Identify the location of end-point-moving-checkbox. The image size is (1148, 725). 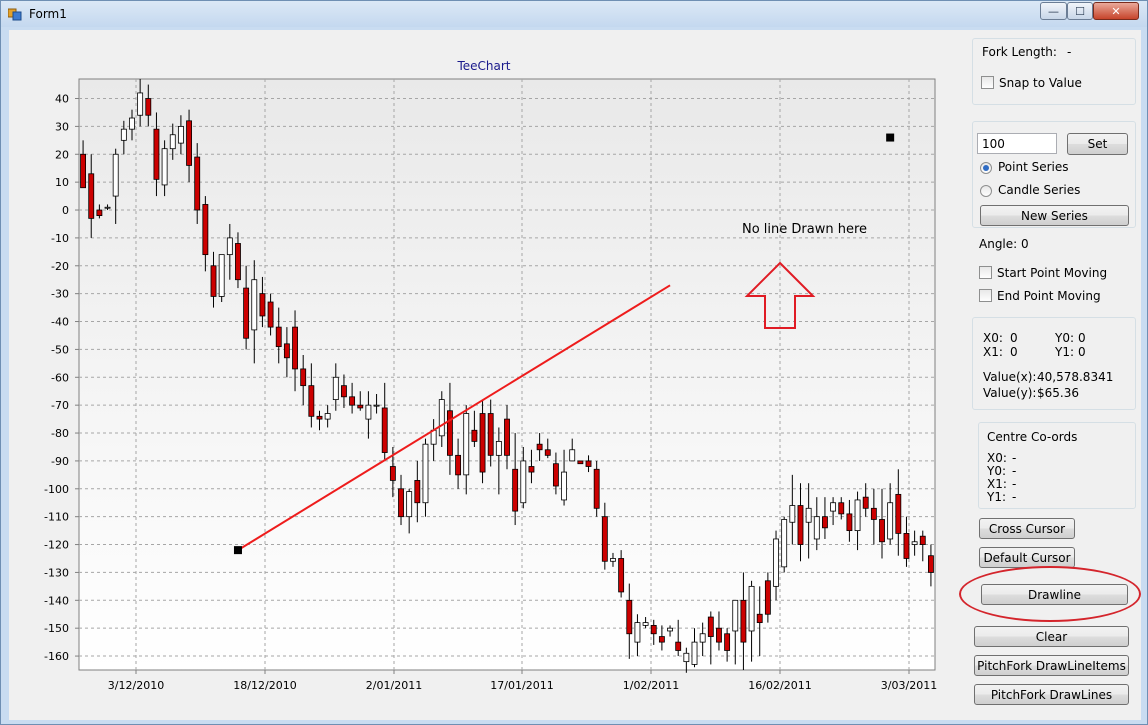
(985, 295).